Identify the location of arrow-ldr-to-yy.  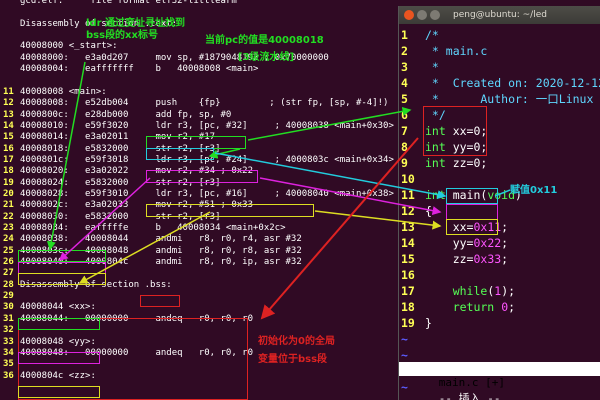
(350, 196).